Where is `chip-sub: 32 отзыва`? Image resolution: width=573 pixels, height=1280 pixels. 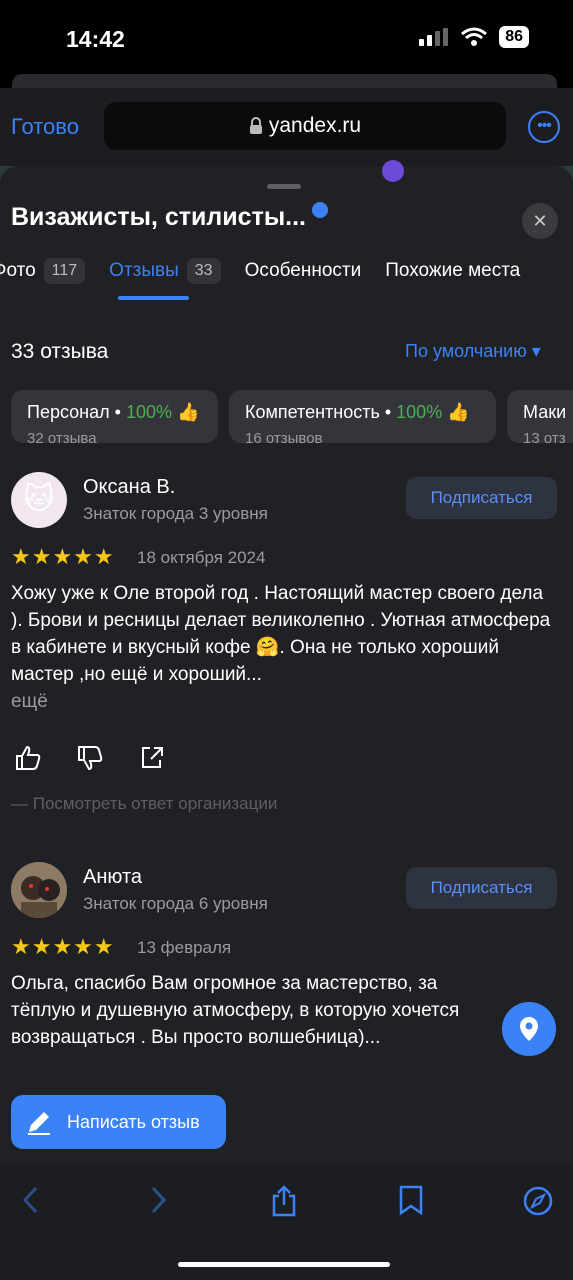 chip-sub: 32 отзыва is located at coordinates (62, 438).